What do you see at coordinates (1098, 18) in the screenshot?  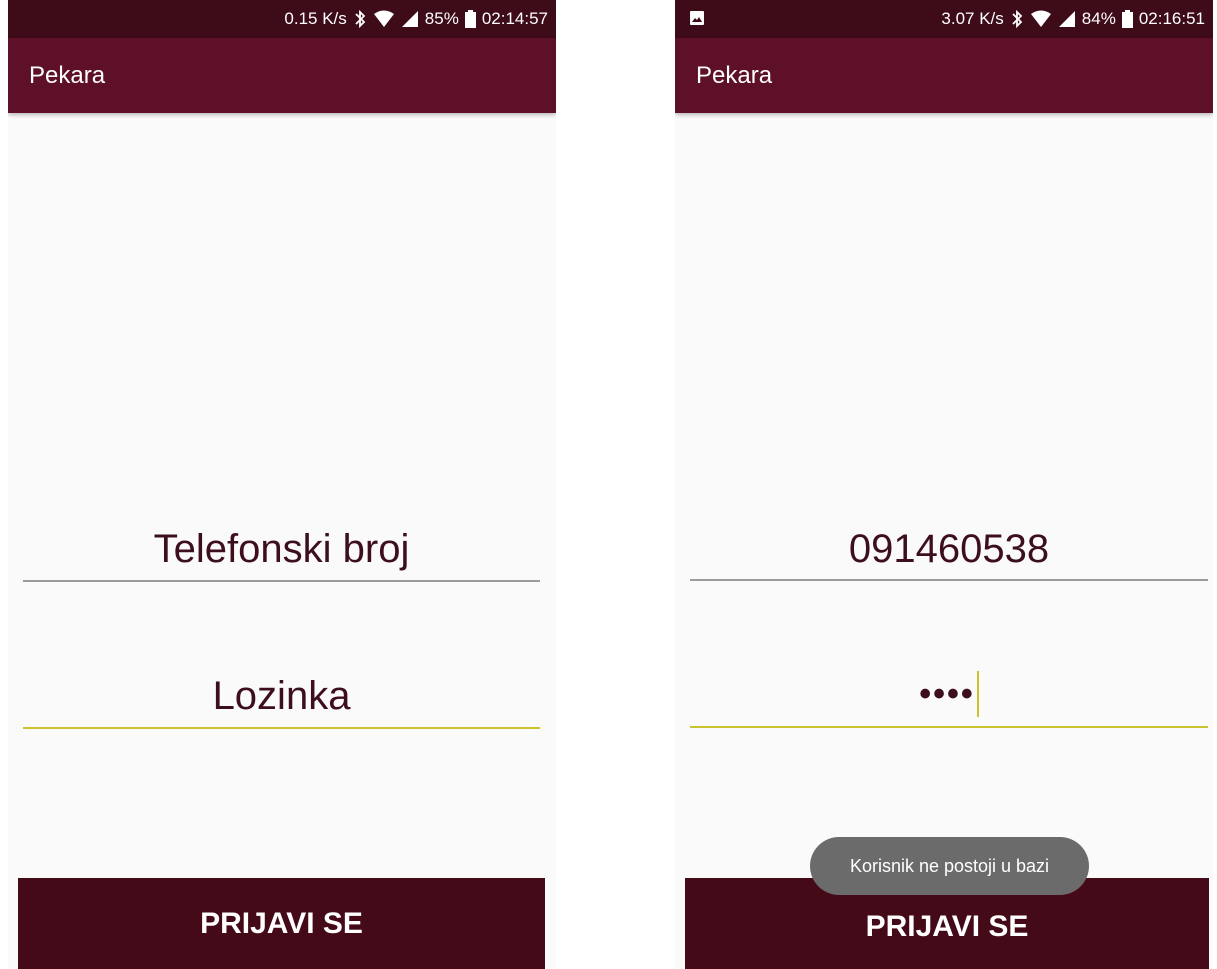 I see `battery-percent: 84%` at bounding box center [1098, 18].